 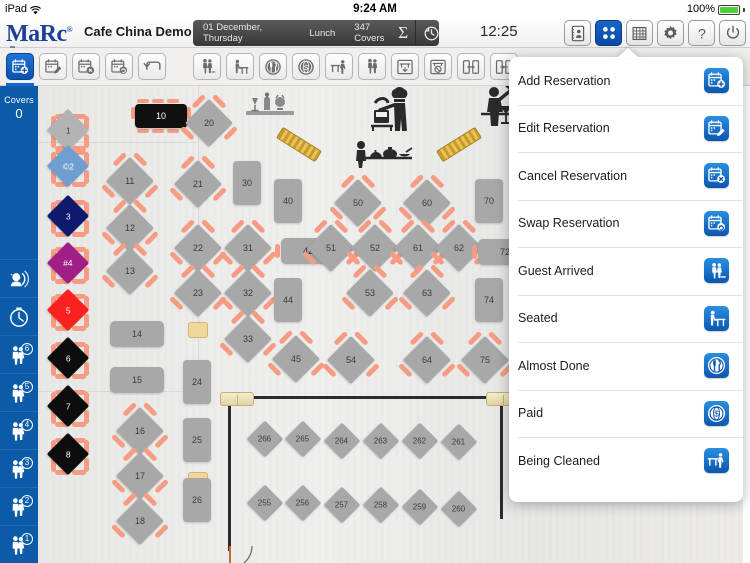 I want to click on floor-table: 53, so click(x=370, y=293).